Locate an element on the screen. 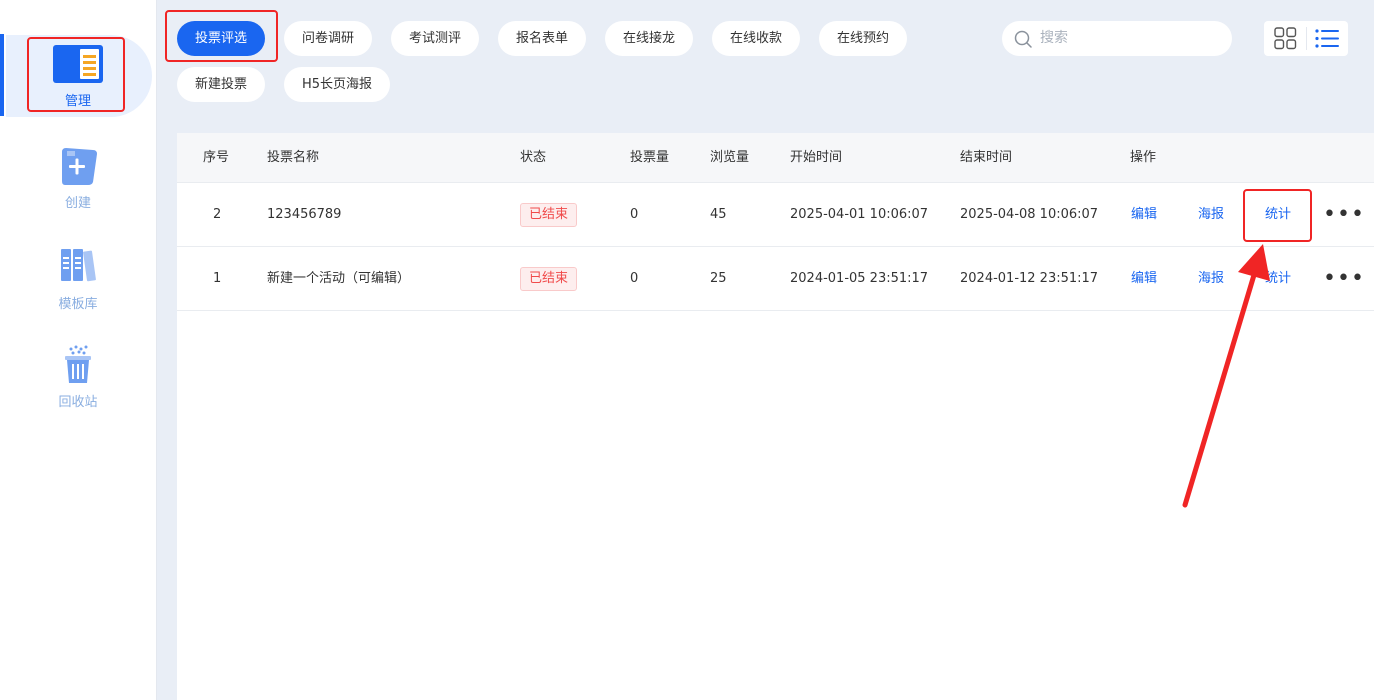 The image size is (1374, 700). search-input: 搜索 is located at coordinates (1117, 38).